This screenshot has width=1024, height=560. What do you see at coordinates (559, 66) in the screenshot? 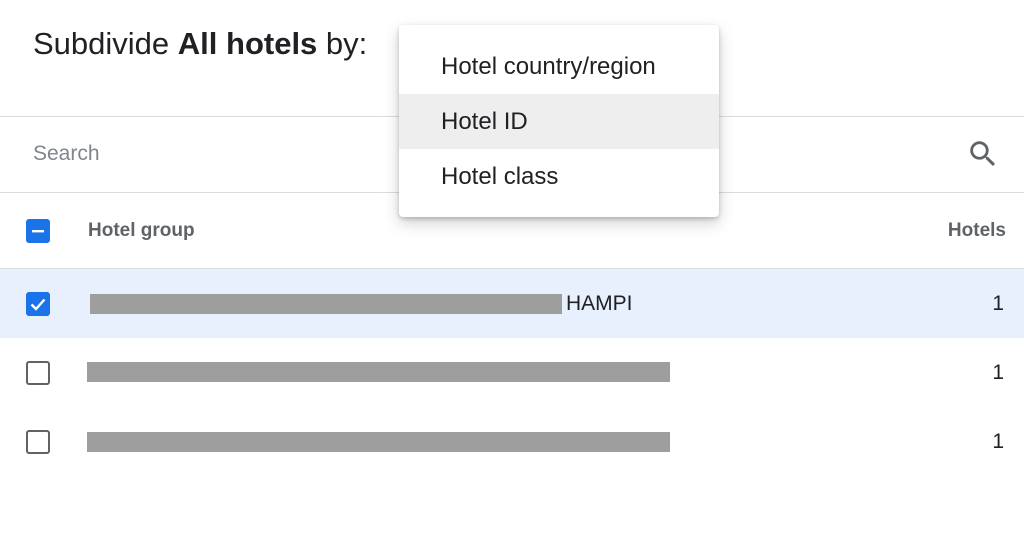
I see `menu-item-hotel-country-region: Hotel country/region` at bounding box center [559, 66].